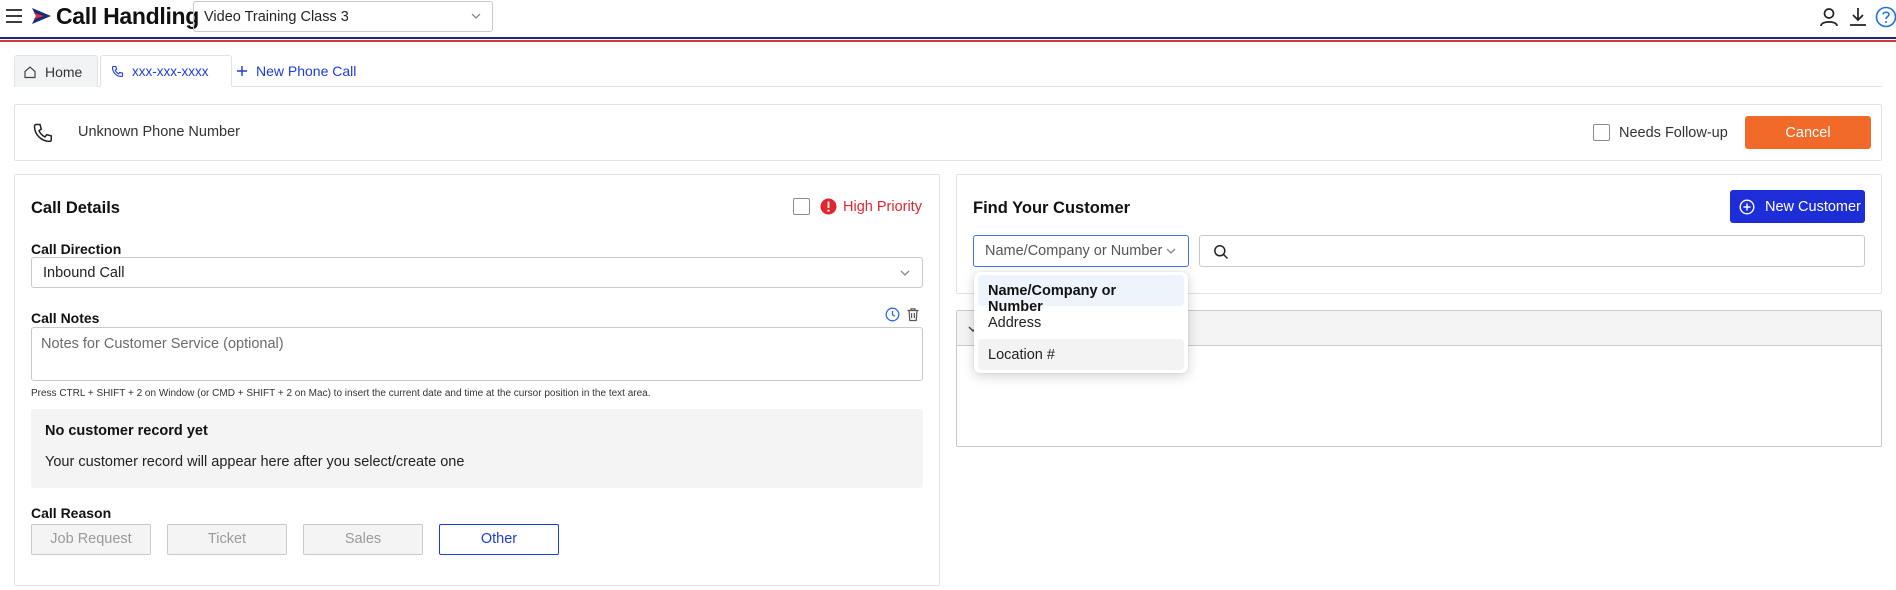  What do you see at coordinates (64, 71) in the screenshot?
I see `tab-home-label: Home` at bounding box center [64, 71].